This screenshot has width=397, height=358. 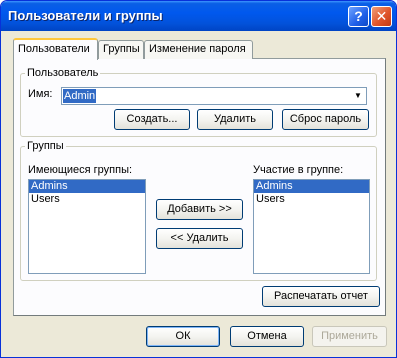 I want to click on cancel-button: Отмена, so click(x=267, y=336).